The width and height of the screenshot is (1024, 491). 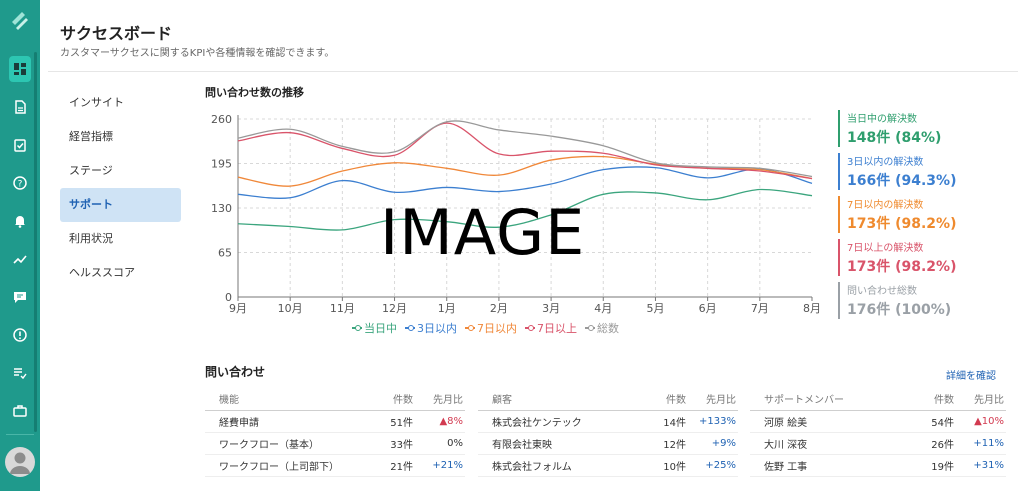 I want to click on legend-label: 7日以内, so click(x=497, y=328).